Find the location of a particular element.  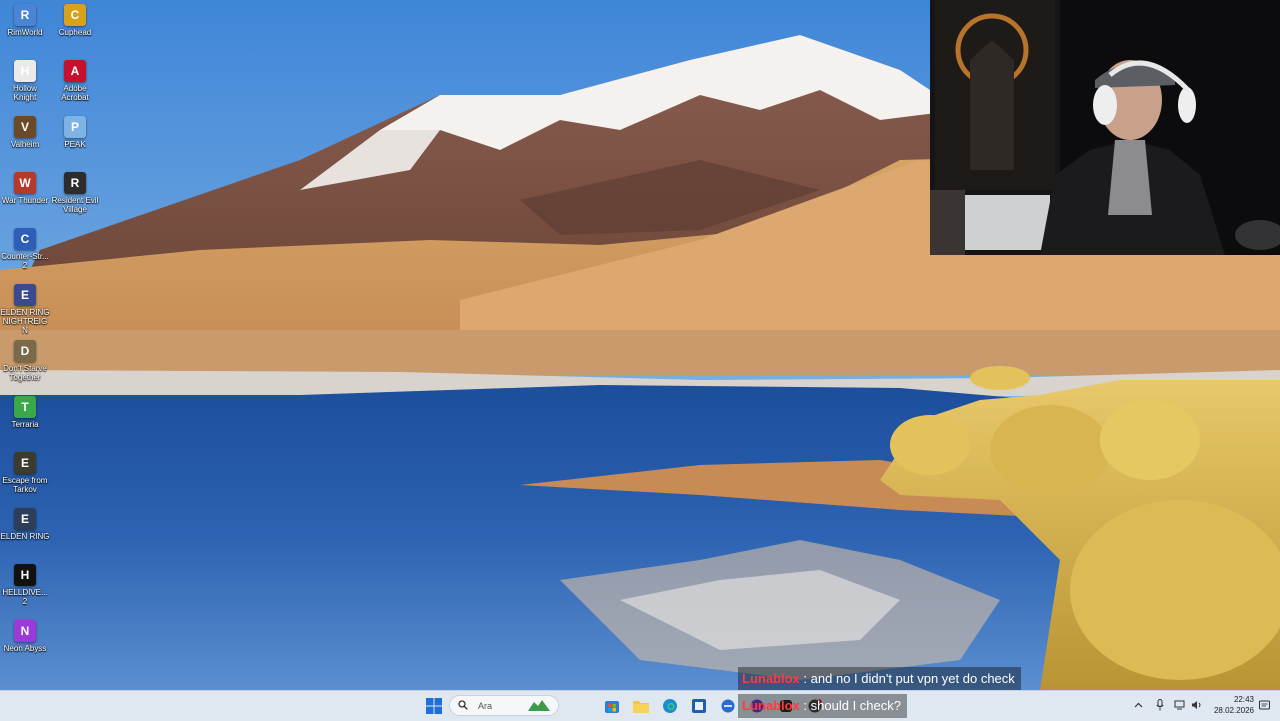

clock-time: 22:43 is located at coordinates (1243, 699).